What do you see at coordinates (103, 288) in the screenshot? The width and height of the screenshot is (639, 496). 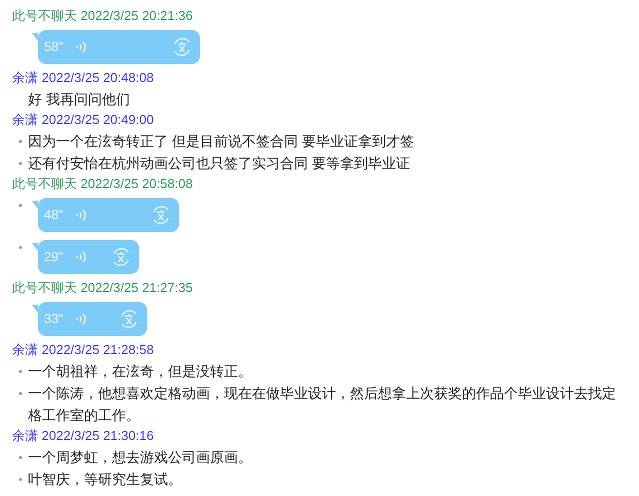 I see `message-header: 此号不聊天 2022/3/25 21:27:35` at bounding box center [103, 288].